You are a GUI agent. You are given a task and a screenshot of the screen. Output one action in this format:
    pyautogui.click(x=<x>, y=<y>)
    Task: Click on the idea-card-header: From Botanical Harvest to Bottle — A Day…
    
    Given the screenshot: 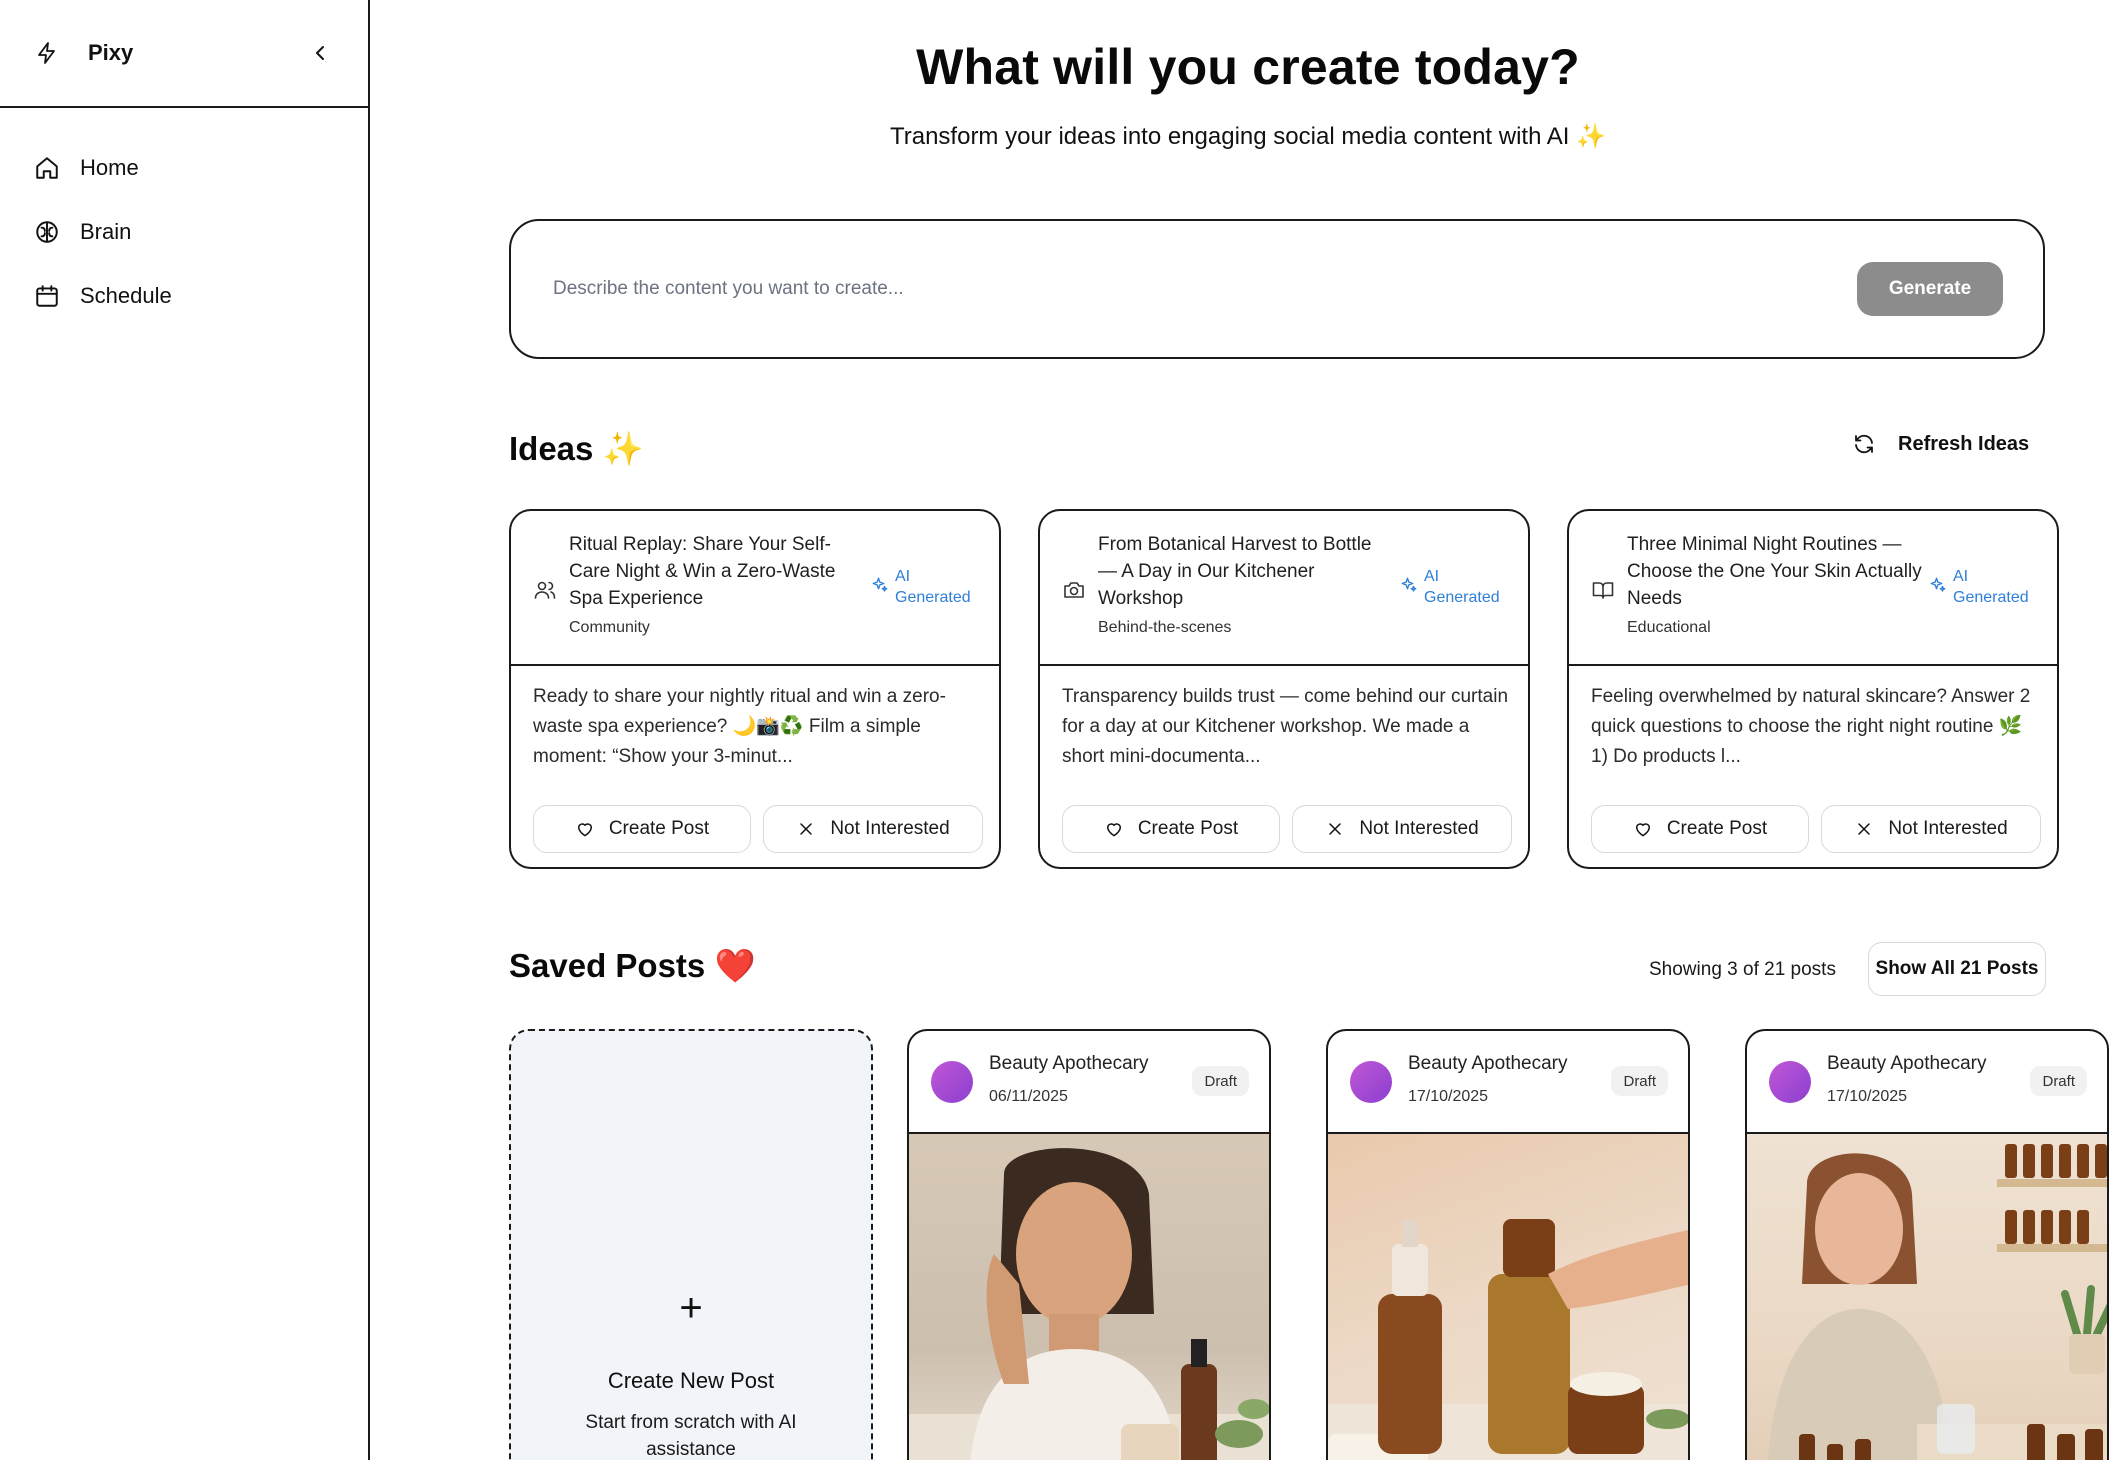 What is the action you would take?
    pyautogui.click(x=1284, y=588)
    